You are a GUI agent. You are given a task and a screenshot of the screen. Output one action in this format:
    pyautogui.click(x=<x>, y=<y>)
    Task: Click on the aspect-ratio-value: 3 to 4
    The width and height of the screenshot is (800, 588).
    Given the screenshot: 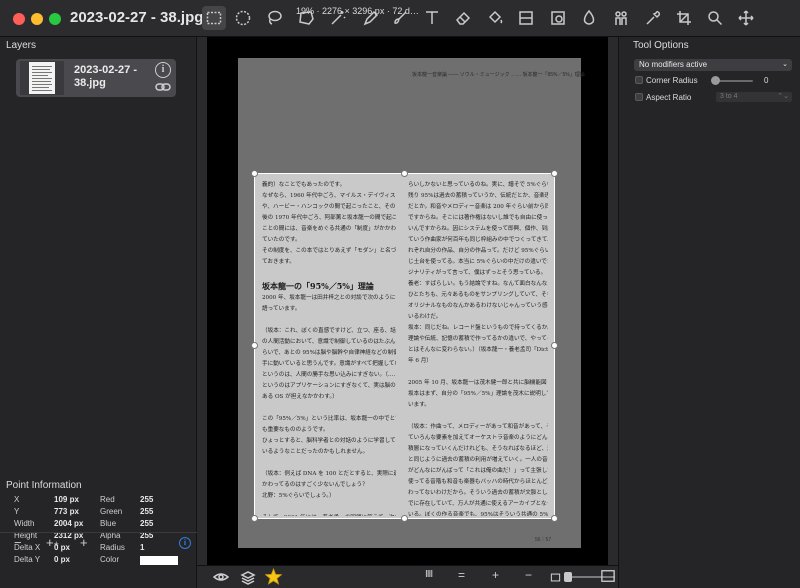 What is the action you would take?
    pyautogui.click(x=729, y=96)
    